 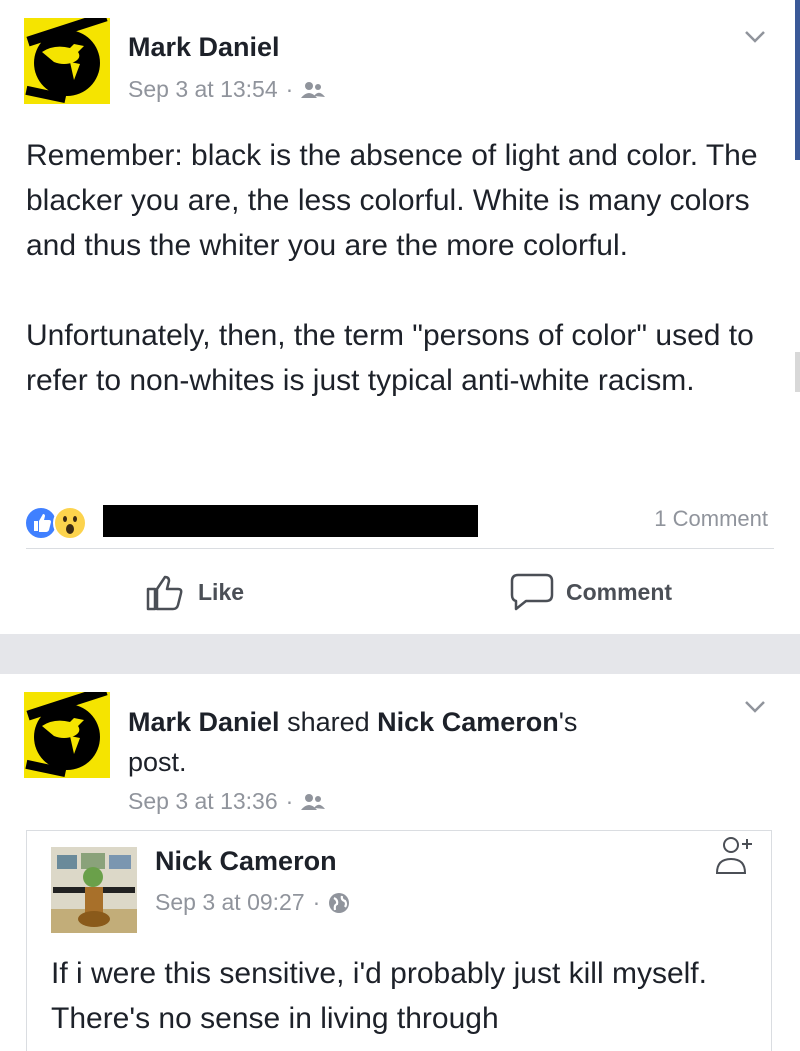 I want to click on wow-reaction-icon, so click(x=70, y=523).